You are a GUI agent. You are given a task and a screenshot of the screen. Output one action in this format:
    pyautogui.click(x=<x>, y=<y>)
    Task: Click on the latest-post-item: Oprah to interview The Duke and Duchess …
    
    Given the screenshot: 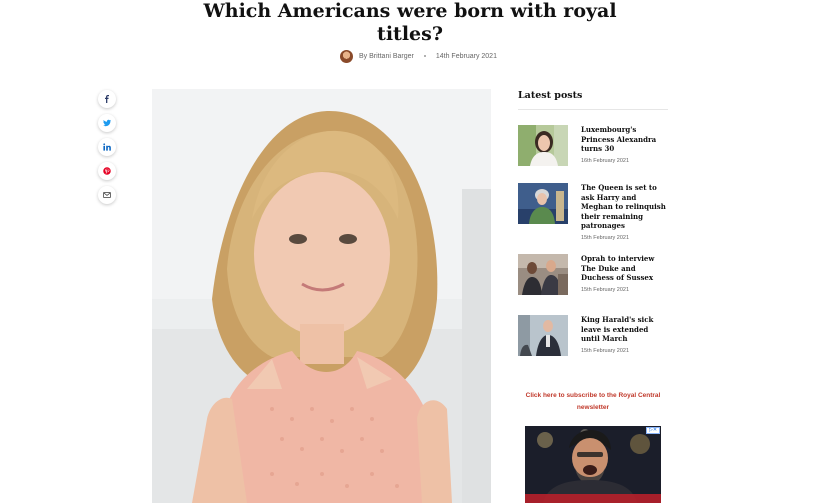 What is the action you would take?
    pyautogui.click(x=593, y=274)
    